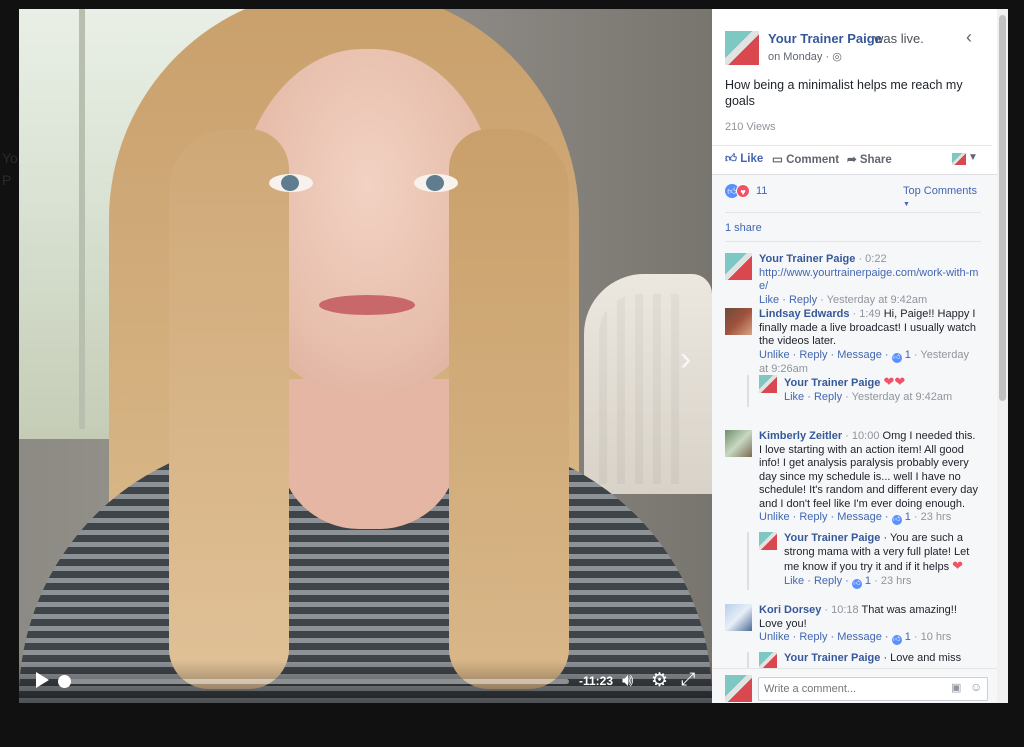 The width and height of the screenshot is (1024, 747). Describe the element at coordinates (804, 314) in the screenshot. I see `commenter-name: Lindsay Edwards` at that location.